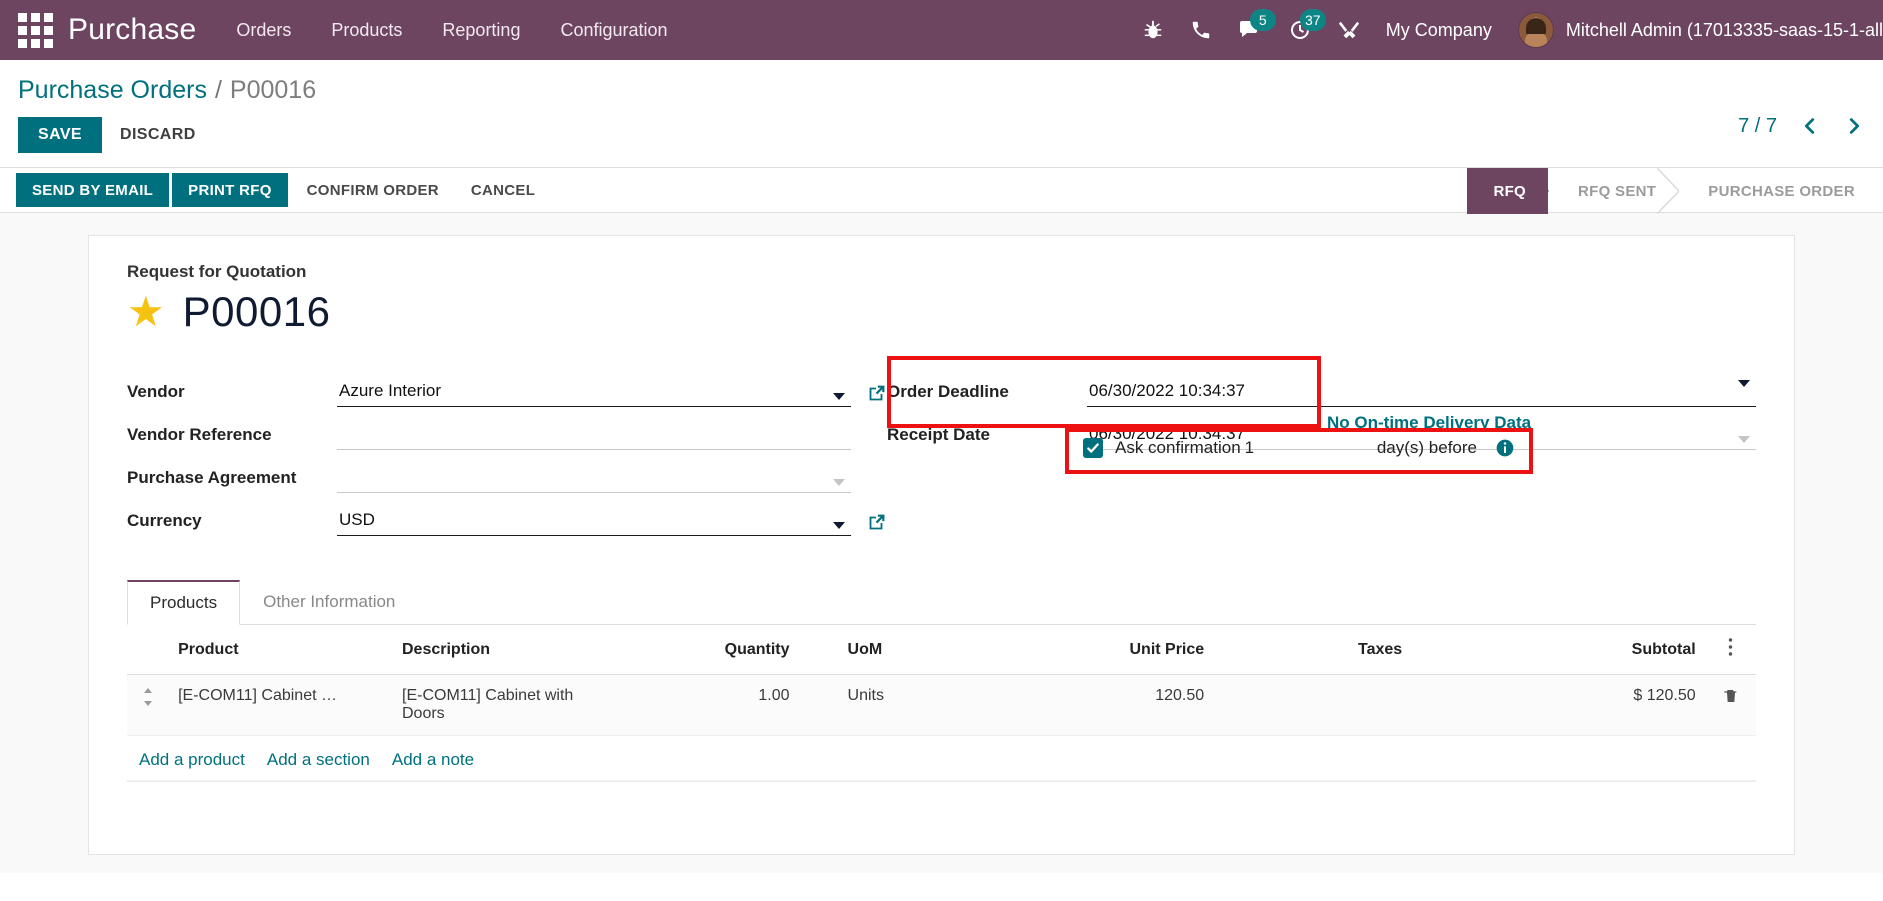 This screenshot has width=1883, height=901. What do you see at coordinates (329, 602) in the screenshot?
I see `tab-other-information: Other Information` at bounding box center [329, 602].